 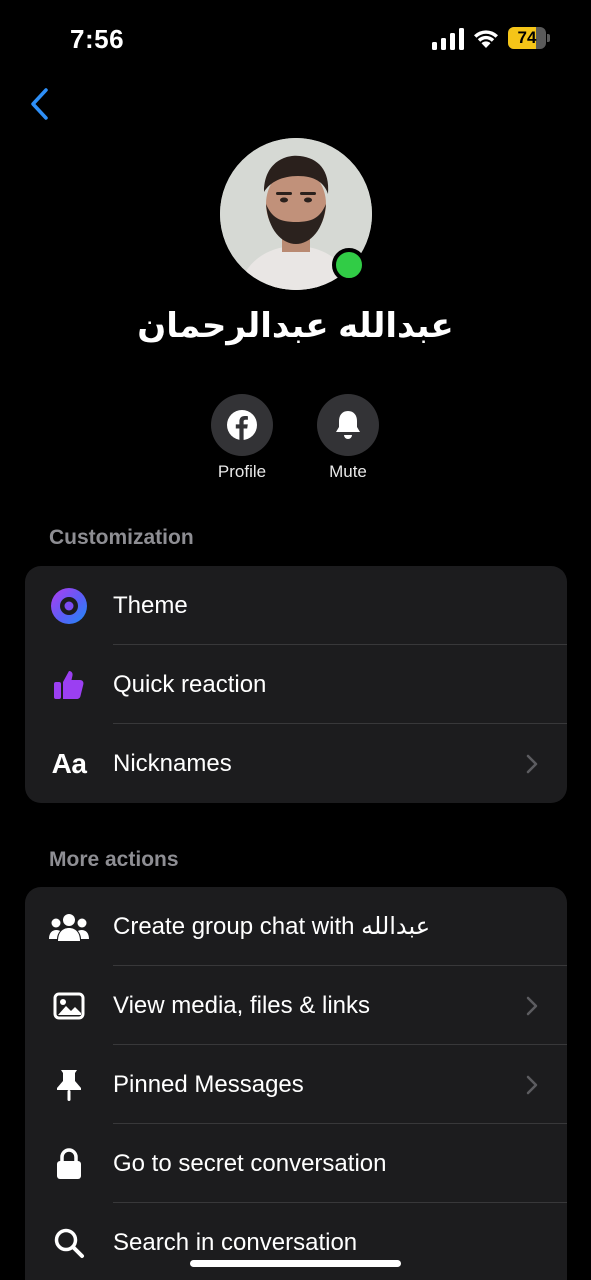 I want to click on battery-percent: 74, so click(x=527, y=37).